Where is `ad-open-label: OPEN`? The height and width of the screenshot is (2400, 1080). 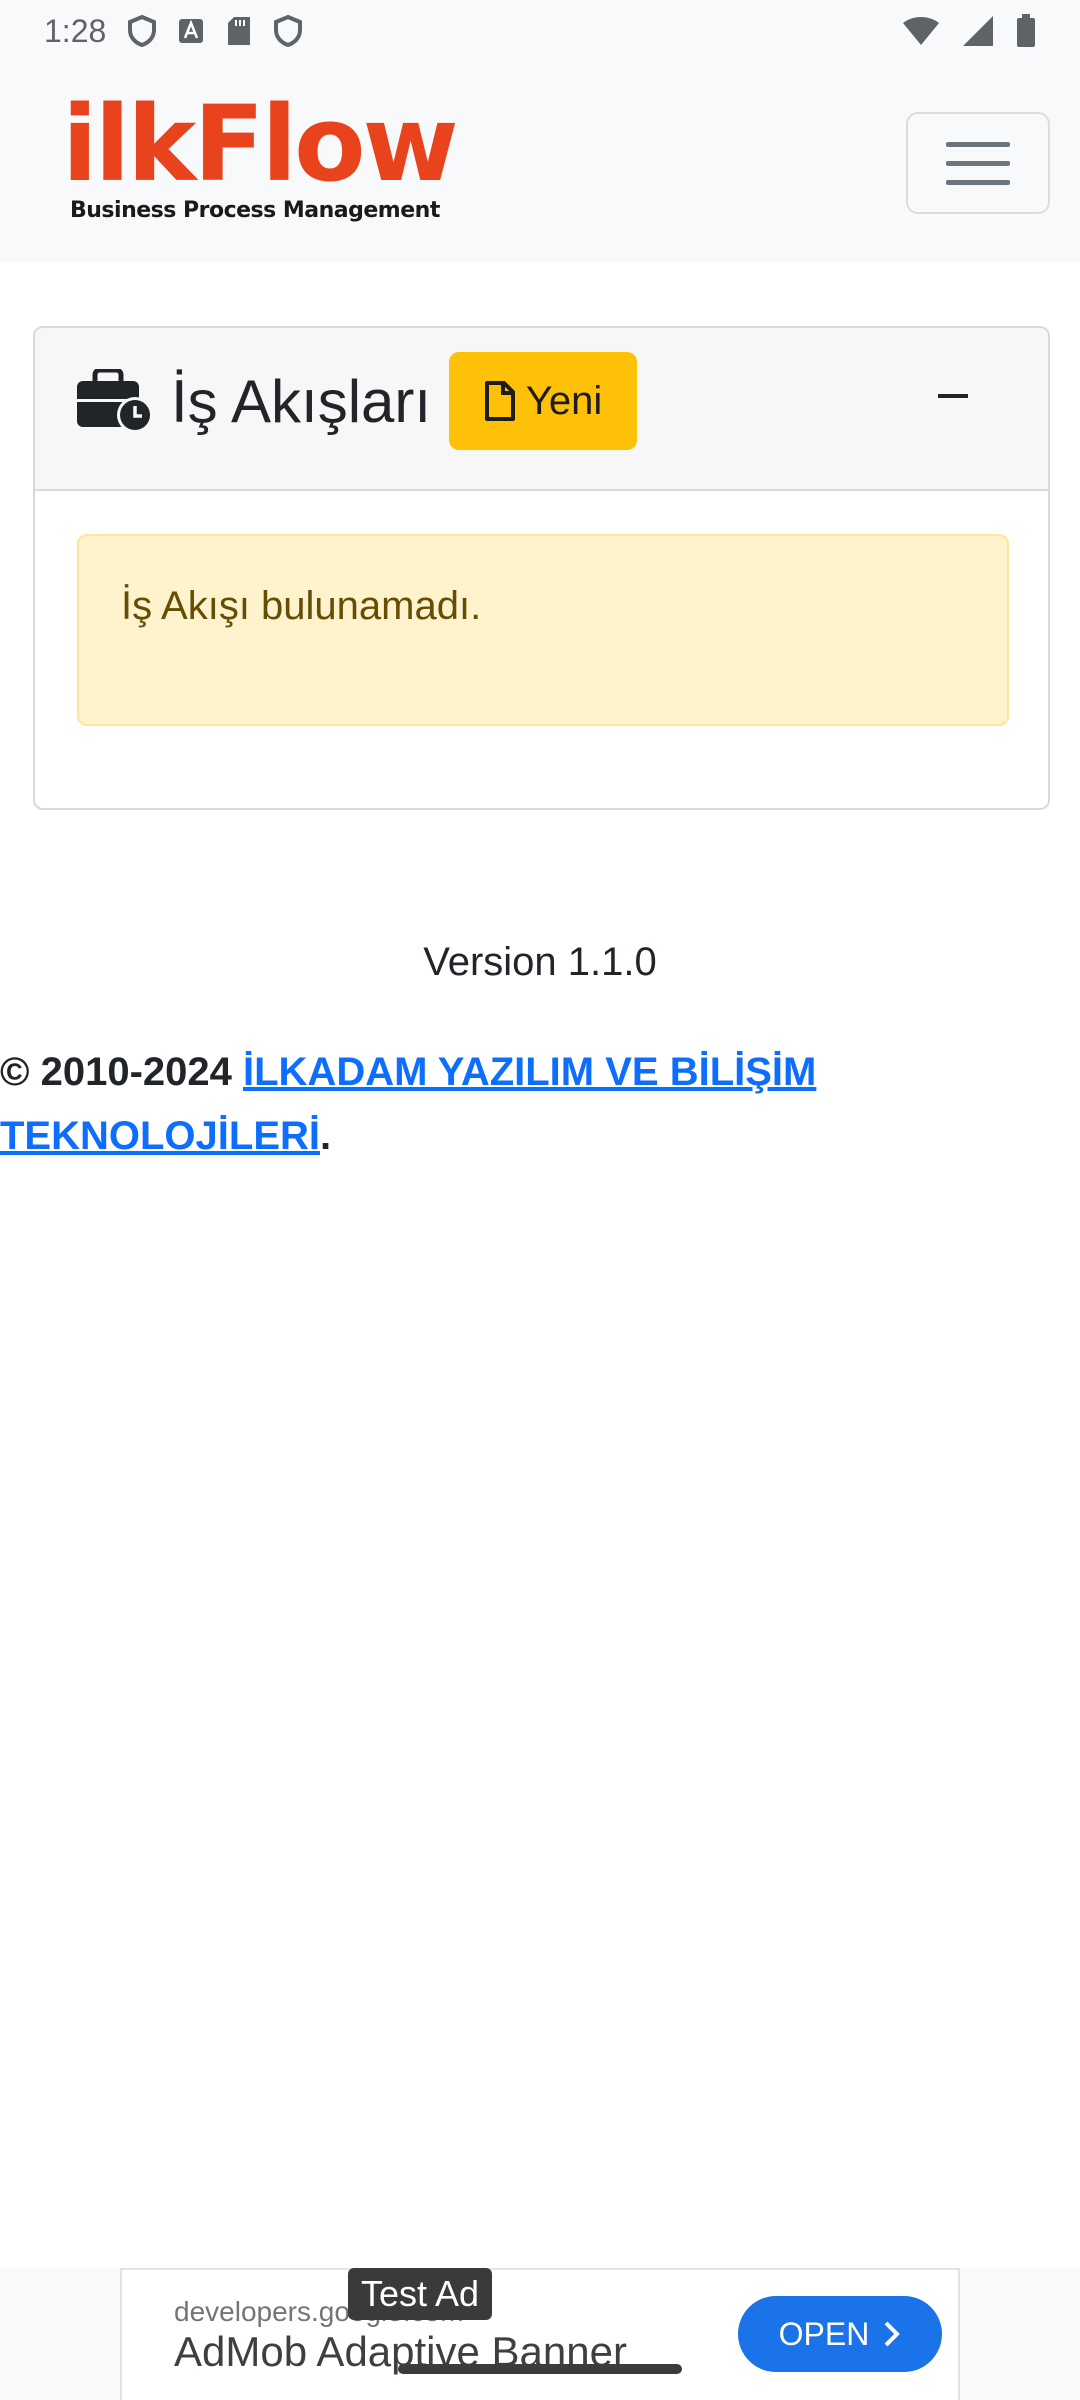 ad-open-label: OPEN is located at coordinates (824, 2333).